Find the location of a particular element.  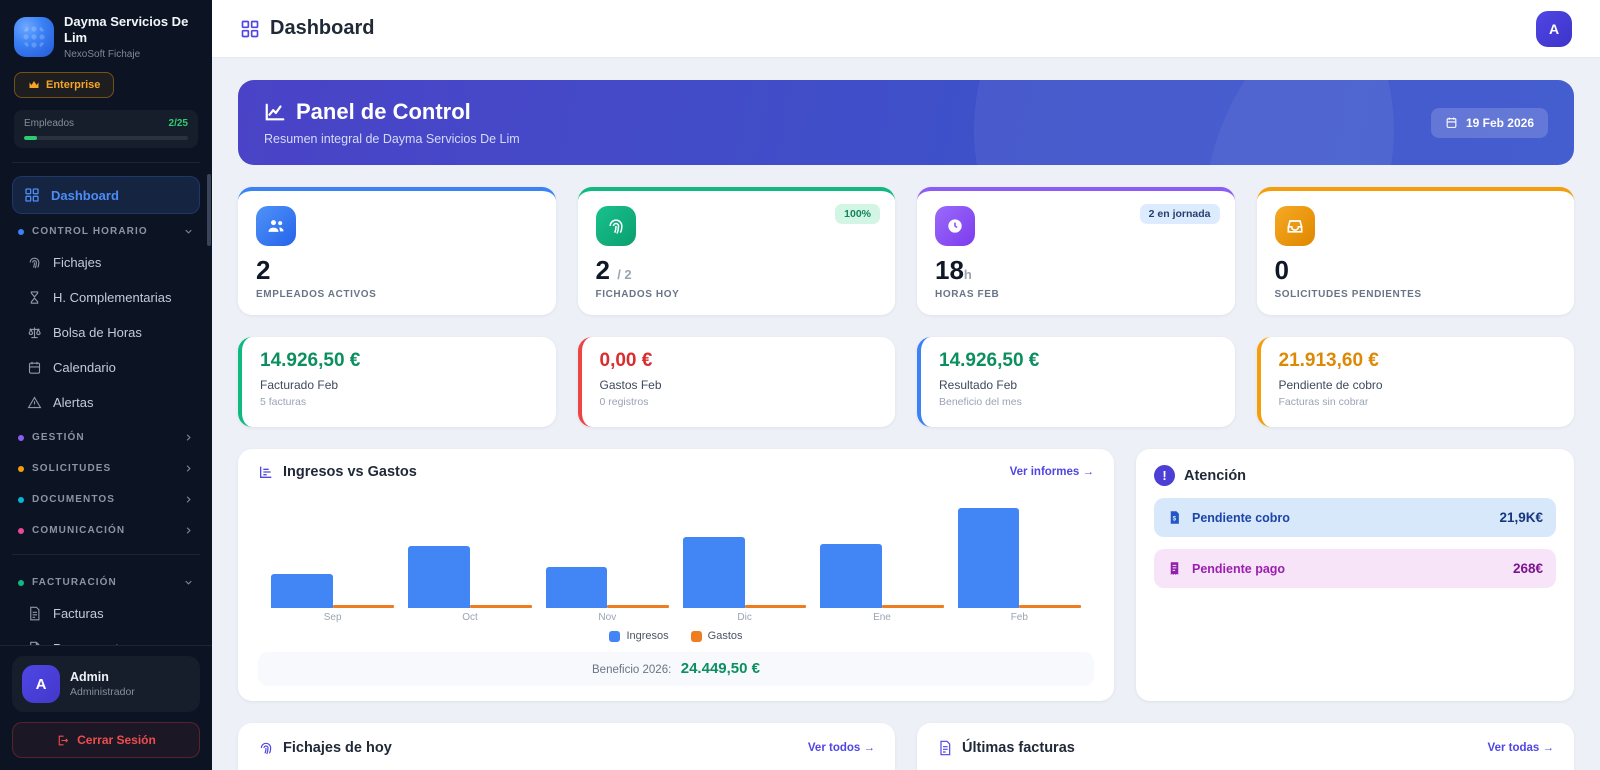

section-gestion: GESTIÓN is located at coordinates (106, 435).